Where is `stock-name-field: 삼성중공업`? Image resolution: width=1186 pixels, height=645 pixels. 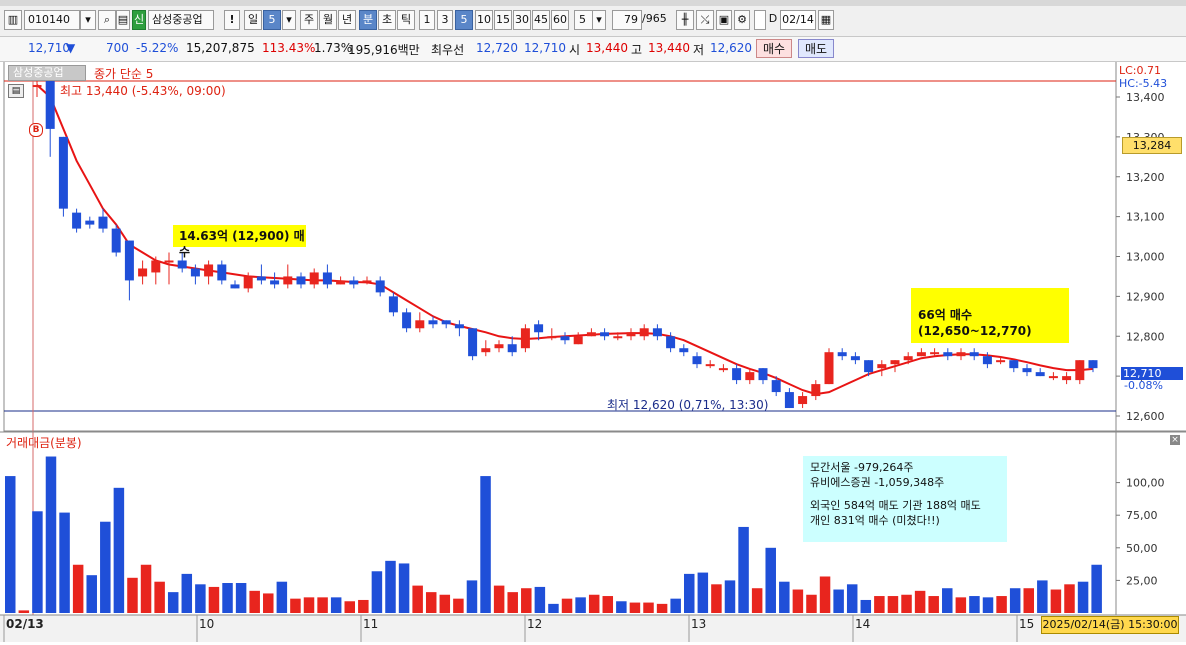 stock-name-field: 삼성중공업 is located at coordinates (181, 20).